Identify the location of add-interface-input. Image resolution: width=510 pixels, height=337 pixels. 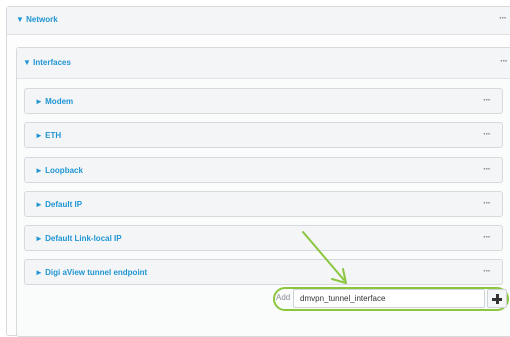
(389, 298).